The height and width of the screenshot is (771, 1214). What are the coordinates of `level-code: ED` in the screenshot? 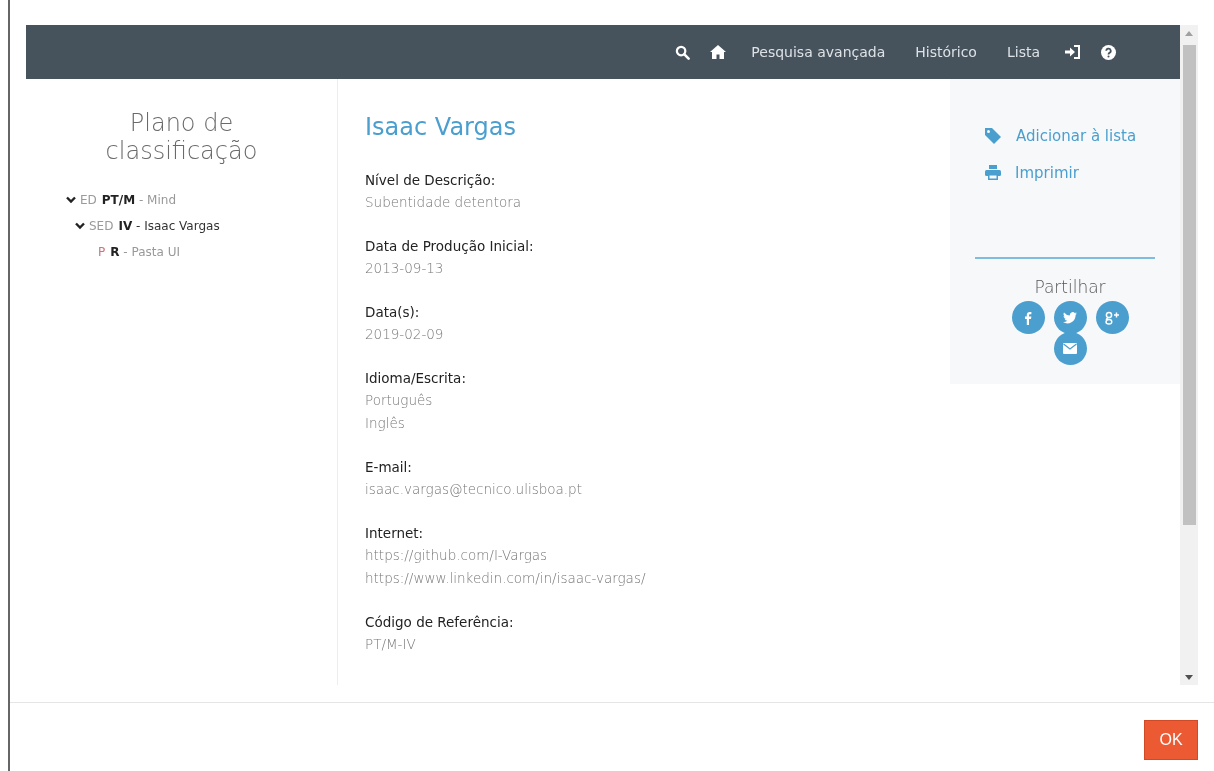 It's located at (88, 200).